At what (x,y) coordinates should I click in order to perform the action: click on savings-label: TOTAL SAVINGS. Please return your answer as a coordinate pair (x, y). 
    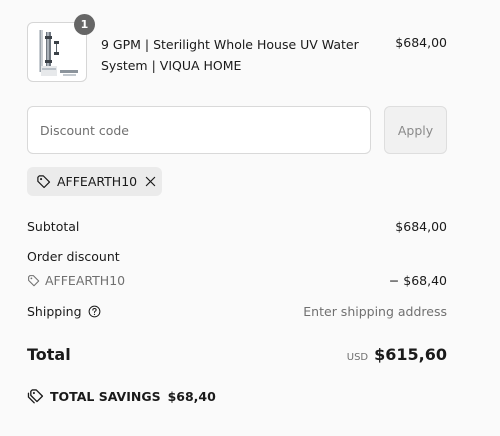
    Looking at the image, I should click on (105, 396).